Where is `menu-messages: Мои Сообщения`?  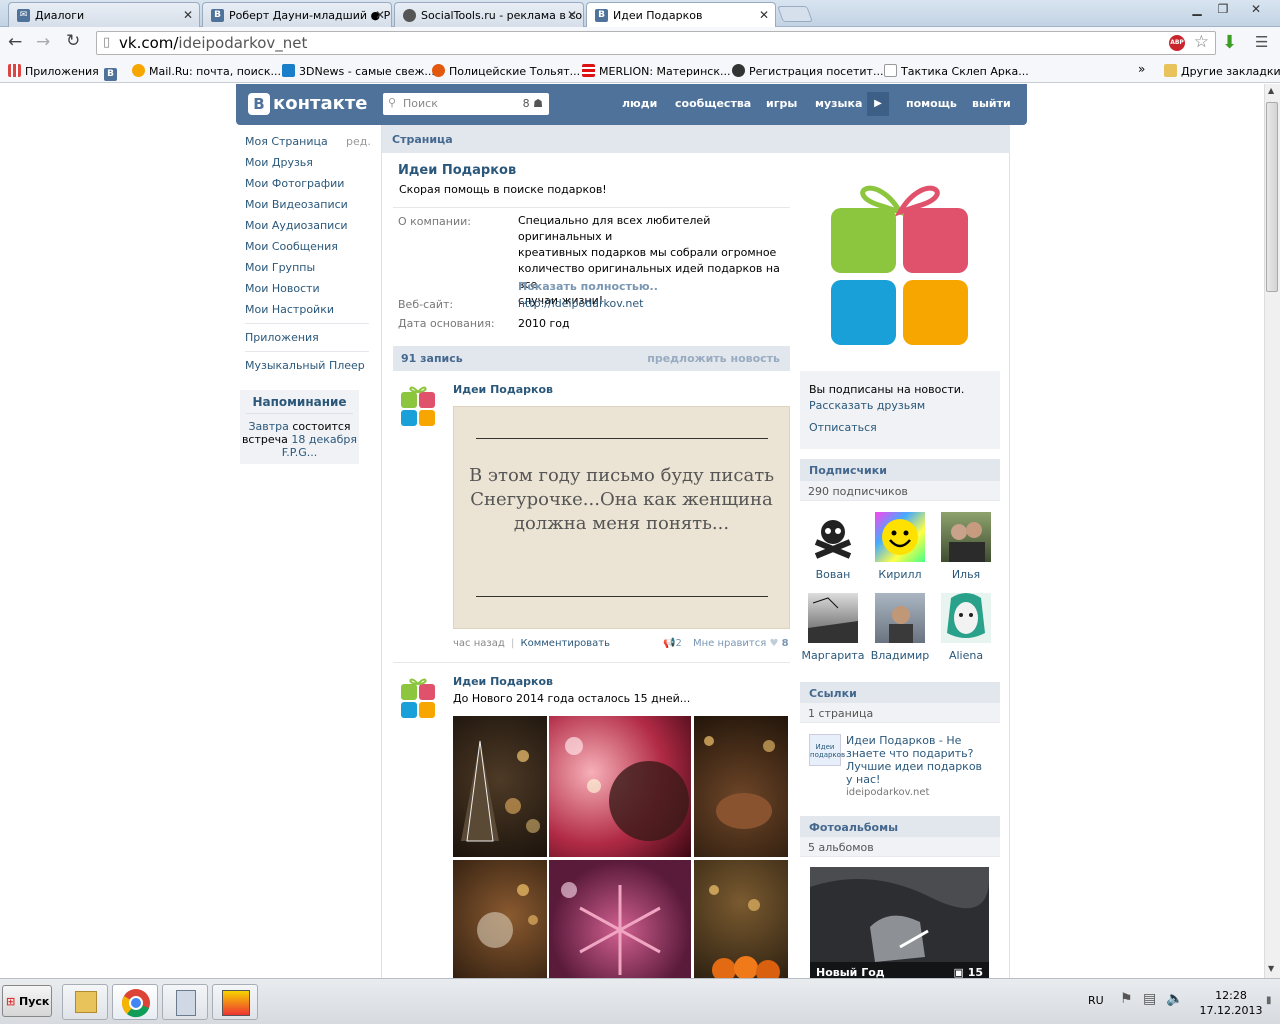
menu-messages: Мои Сообщения is located at coordinates (291, 246).